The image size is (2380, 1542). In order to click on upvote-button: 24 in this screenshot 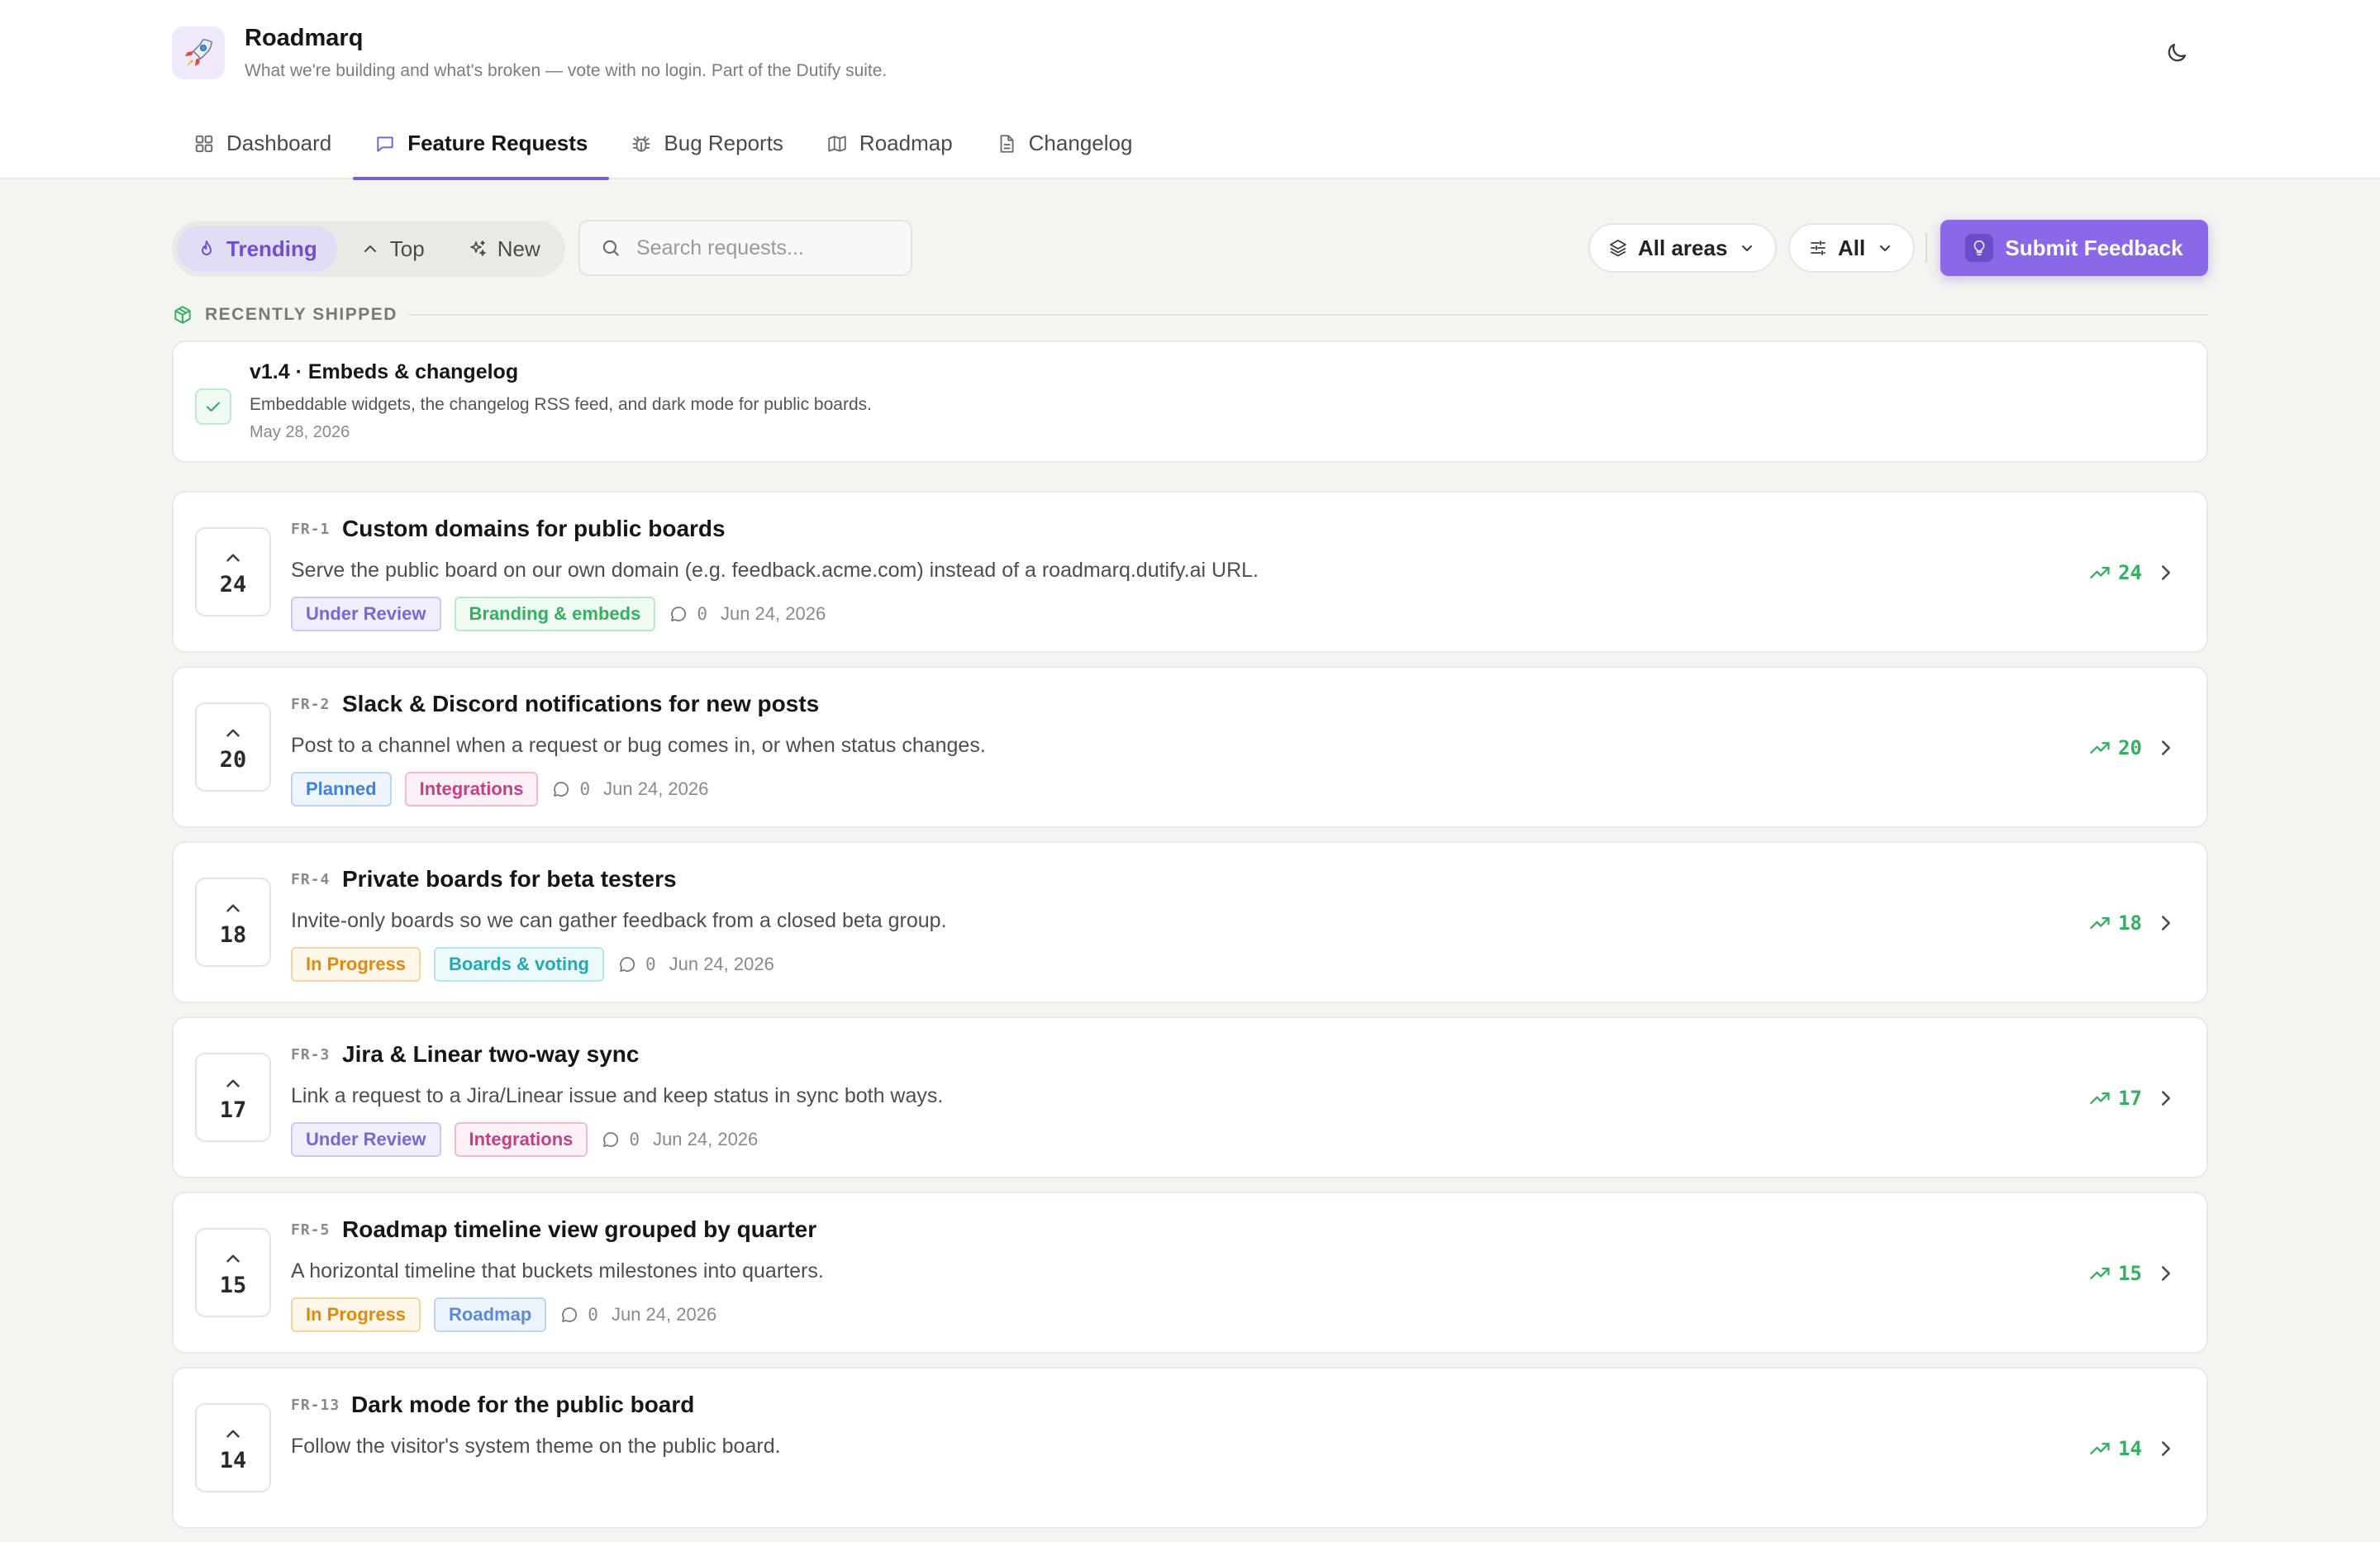, I will do `click(233, 571)`.